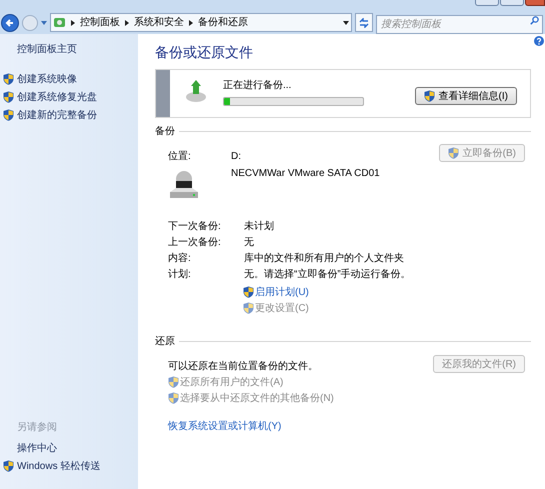  Describe the element at coordinates (539, 41) in the screenshot. I see `help-icon` at that location.